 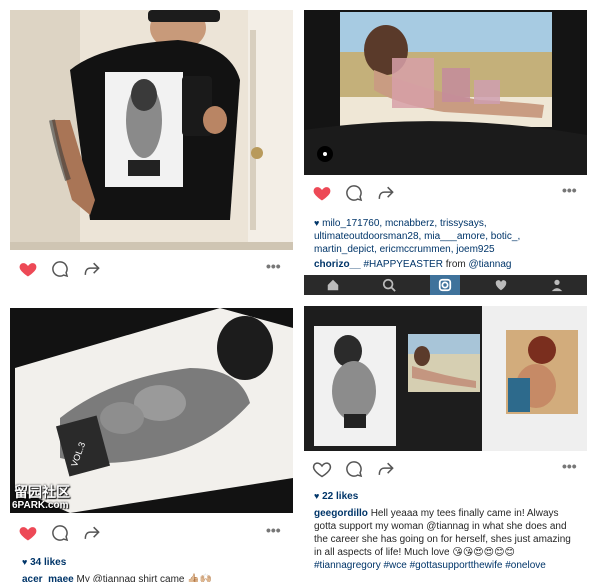 I want to click on likes-count: 34 likes, so click(x=48, y=562).